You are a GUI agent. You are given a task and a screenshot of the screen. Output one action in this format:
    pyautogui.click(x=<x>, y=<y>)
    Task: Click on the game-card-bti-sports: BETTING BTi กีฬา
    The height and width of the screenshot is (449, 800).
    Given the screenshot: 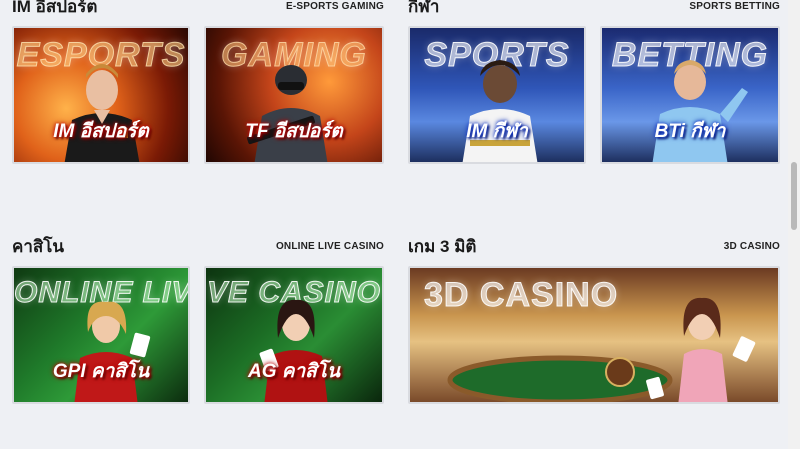 What is the action you would take?
    pyautogui.click(x=690, y=95)
    